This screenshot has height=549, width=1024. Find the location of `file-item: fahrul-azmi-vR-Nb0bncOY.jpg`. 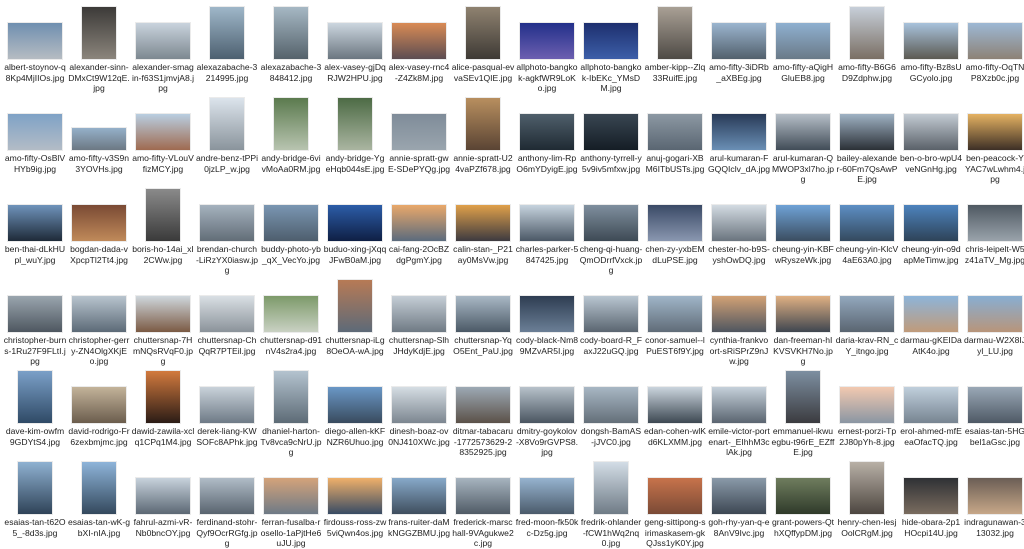

file-item: fahrul-azmi-vR-Nb0bncOY.jpg is located at coordinates (163, 503).